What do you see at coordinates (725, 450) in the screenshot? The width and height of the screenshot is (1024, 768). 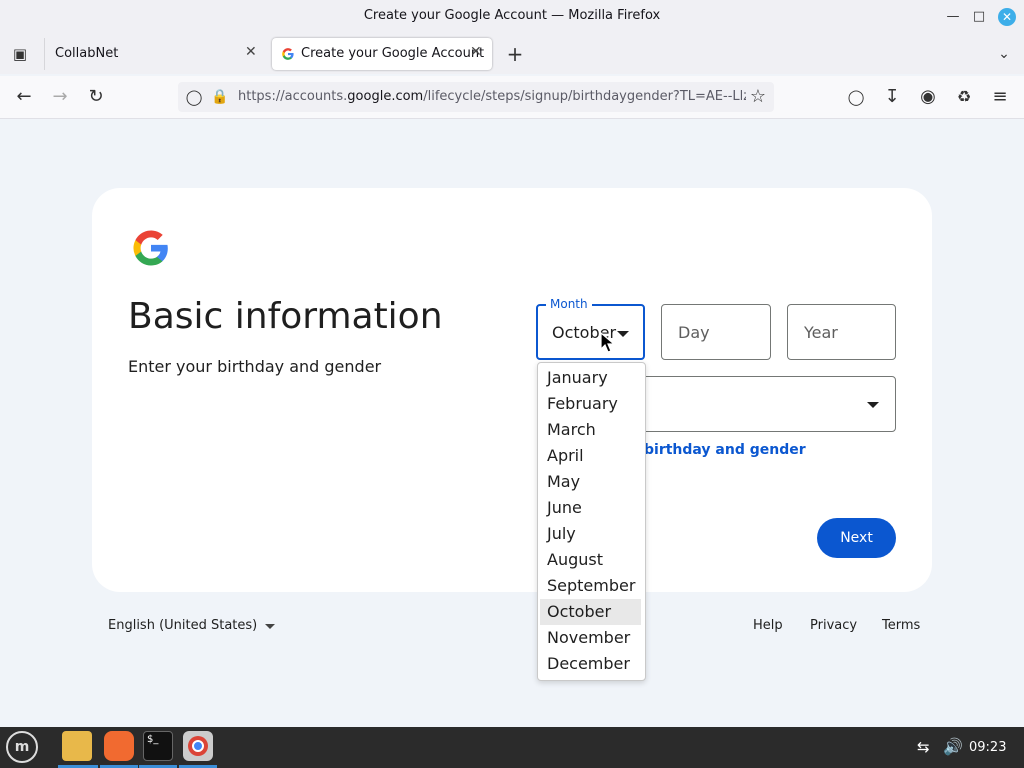 I see `why-birthday-gender-link: birthday and gender` at bounding box center [725, 450].